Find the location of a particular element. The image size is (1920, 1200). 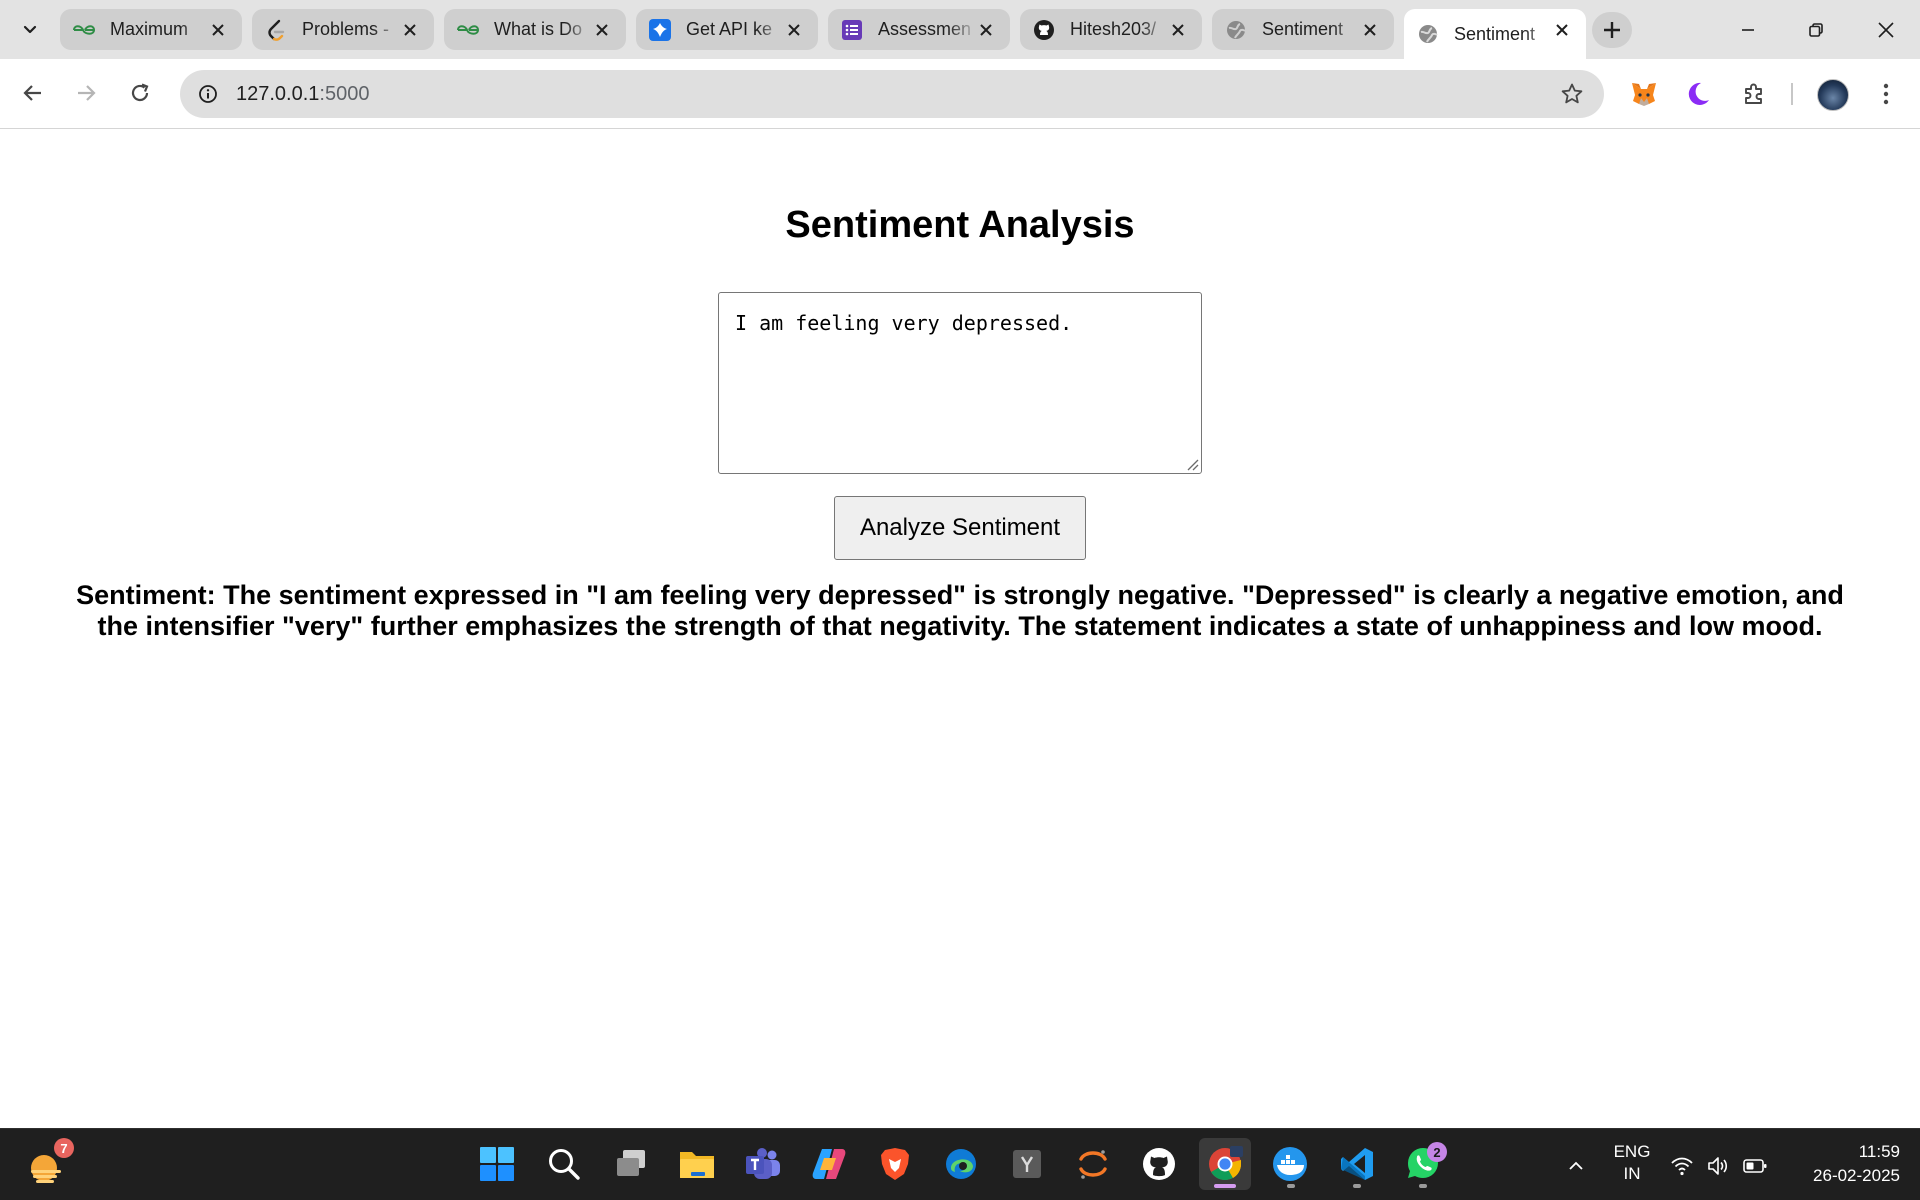

url-text: 127.0.0.1:5000 is located at coordinates (302, 94).